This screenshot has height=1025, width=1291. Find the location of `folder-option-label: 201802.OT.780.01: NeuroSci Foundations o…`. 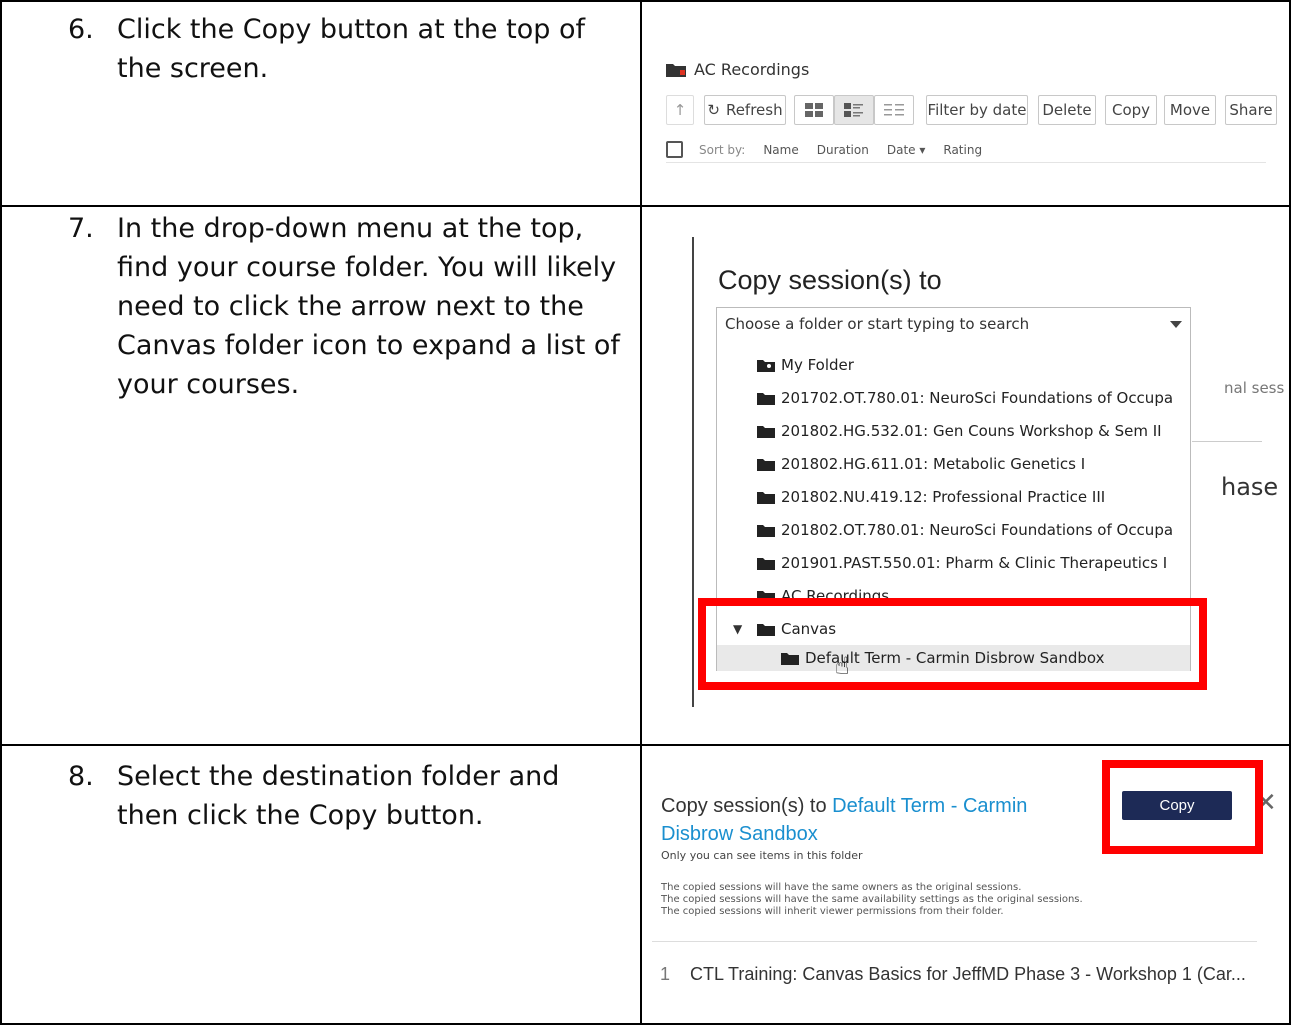

folder-option-label: 201802.OT.780.01: NeuroSci Foundations o… is located at coordinates (977, 529).